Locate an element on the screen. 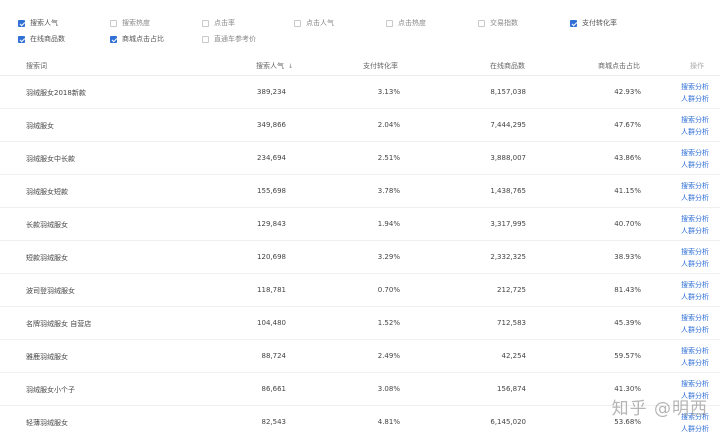 Image resolution: width=720 pixels, height=437 pixels. filter-ztc-reference-price: 直通车参考价 is located at coordinates (229, 39).